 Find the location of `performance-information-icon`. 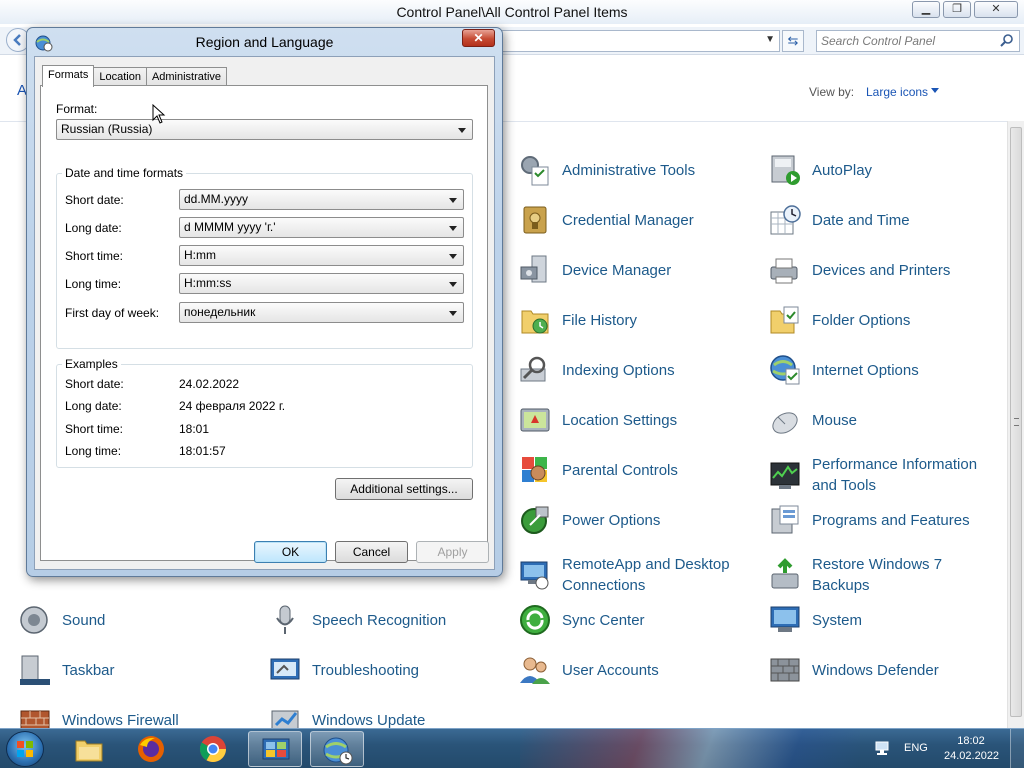

performance-information-icon is located at coordinates (785, 475).